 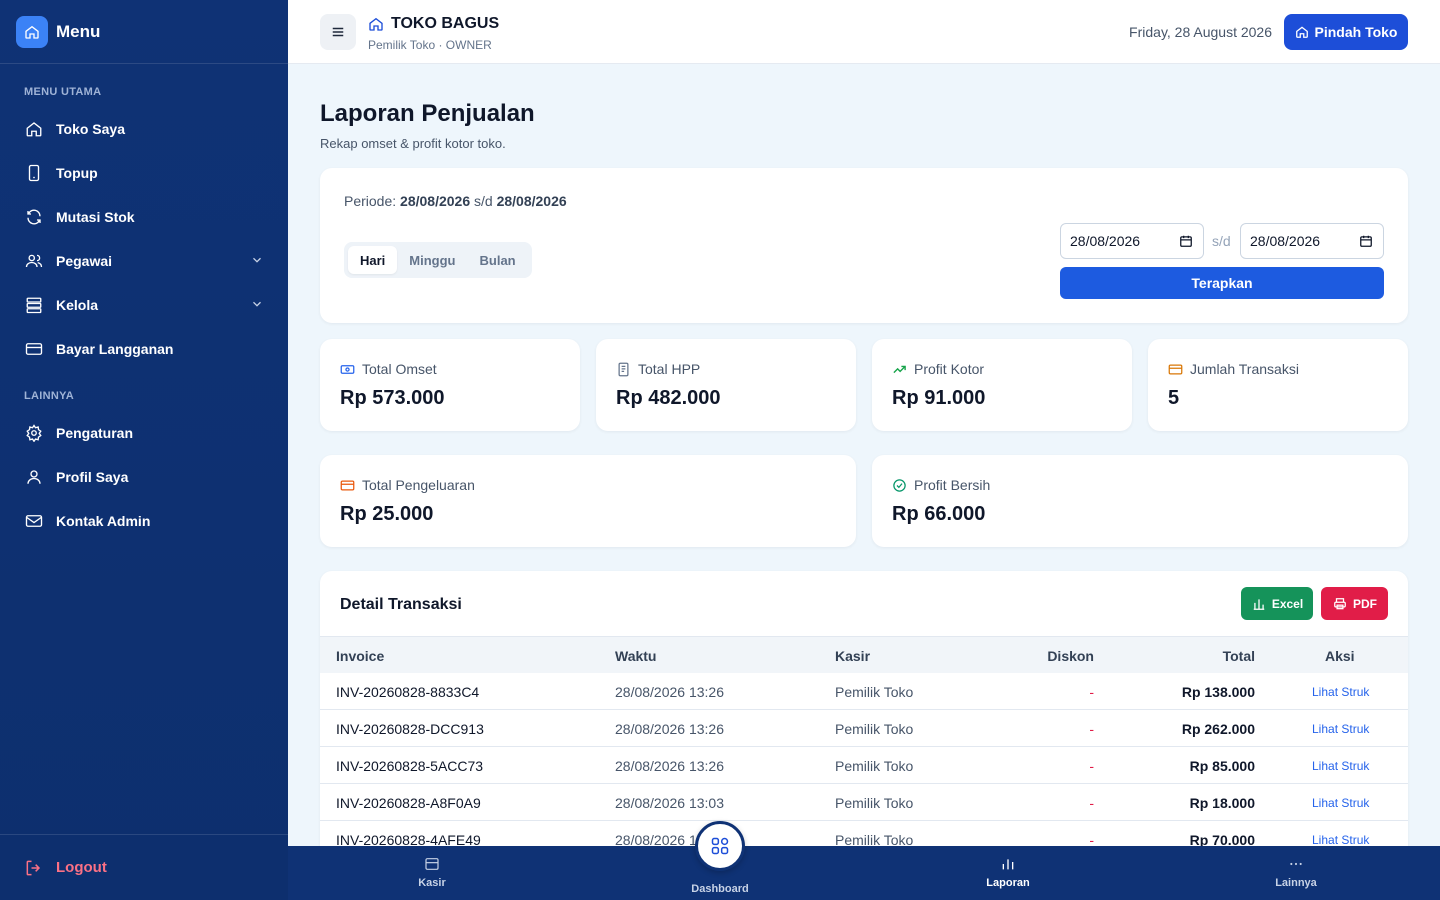 What do you see at coordinates (387, 514) in the screenshot?
I see `stat-value: Rp 25.000` at bounding box center [387, 514].